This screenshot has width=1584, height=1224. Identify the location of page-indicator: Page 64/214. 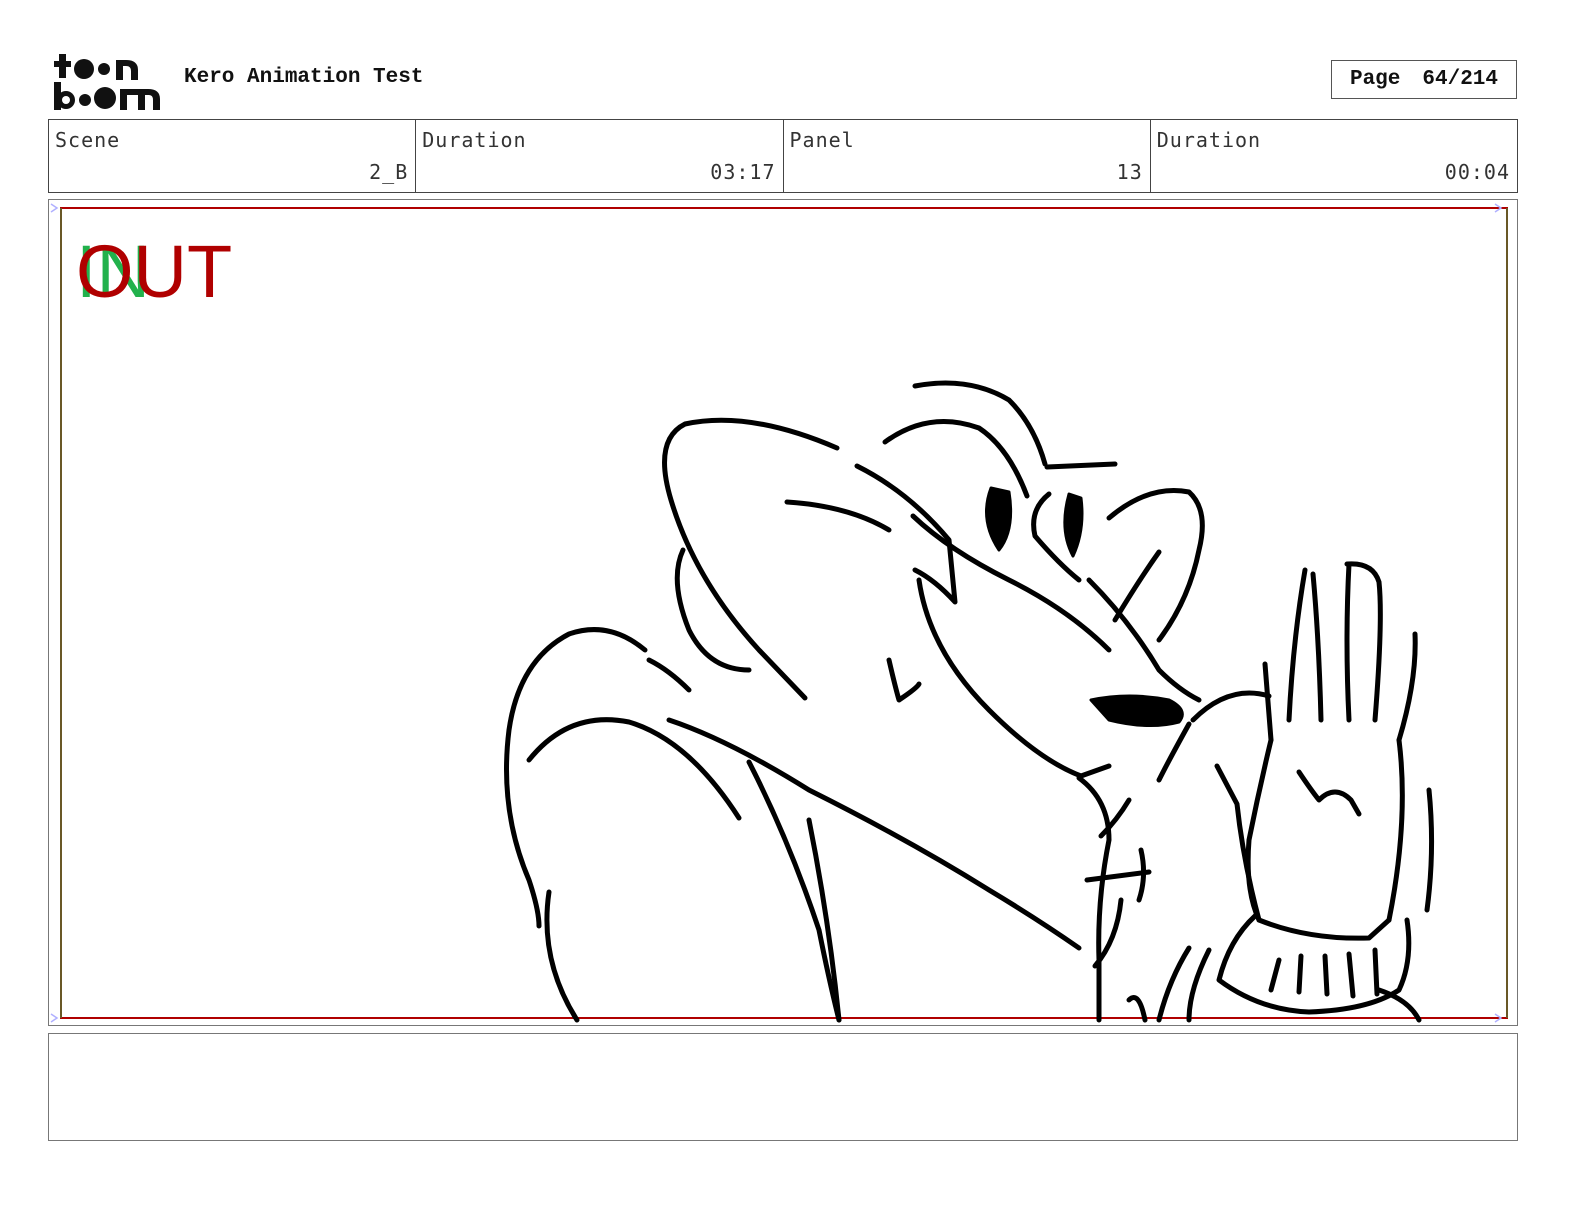
(1424, 79).